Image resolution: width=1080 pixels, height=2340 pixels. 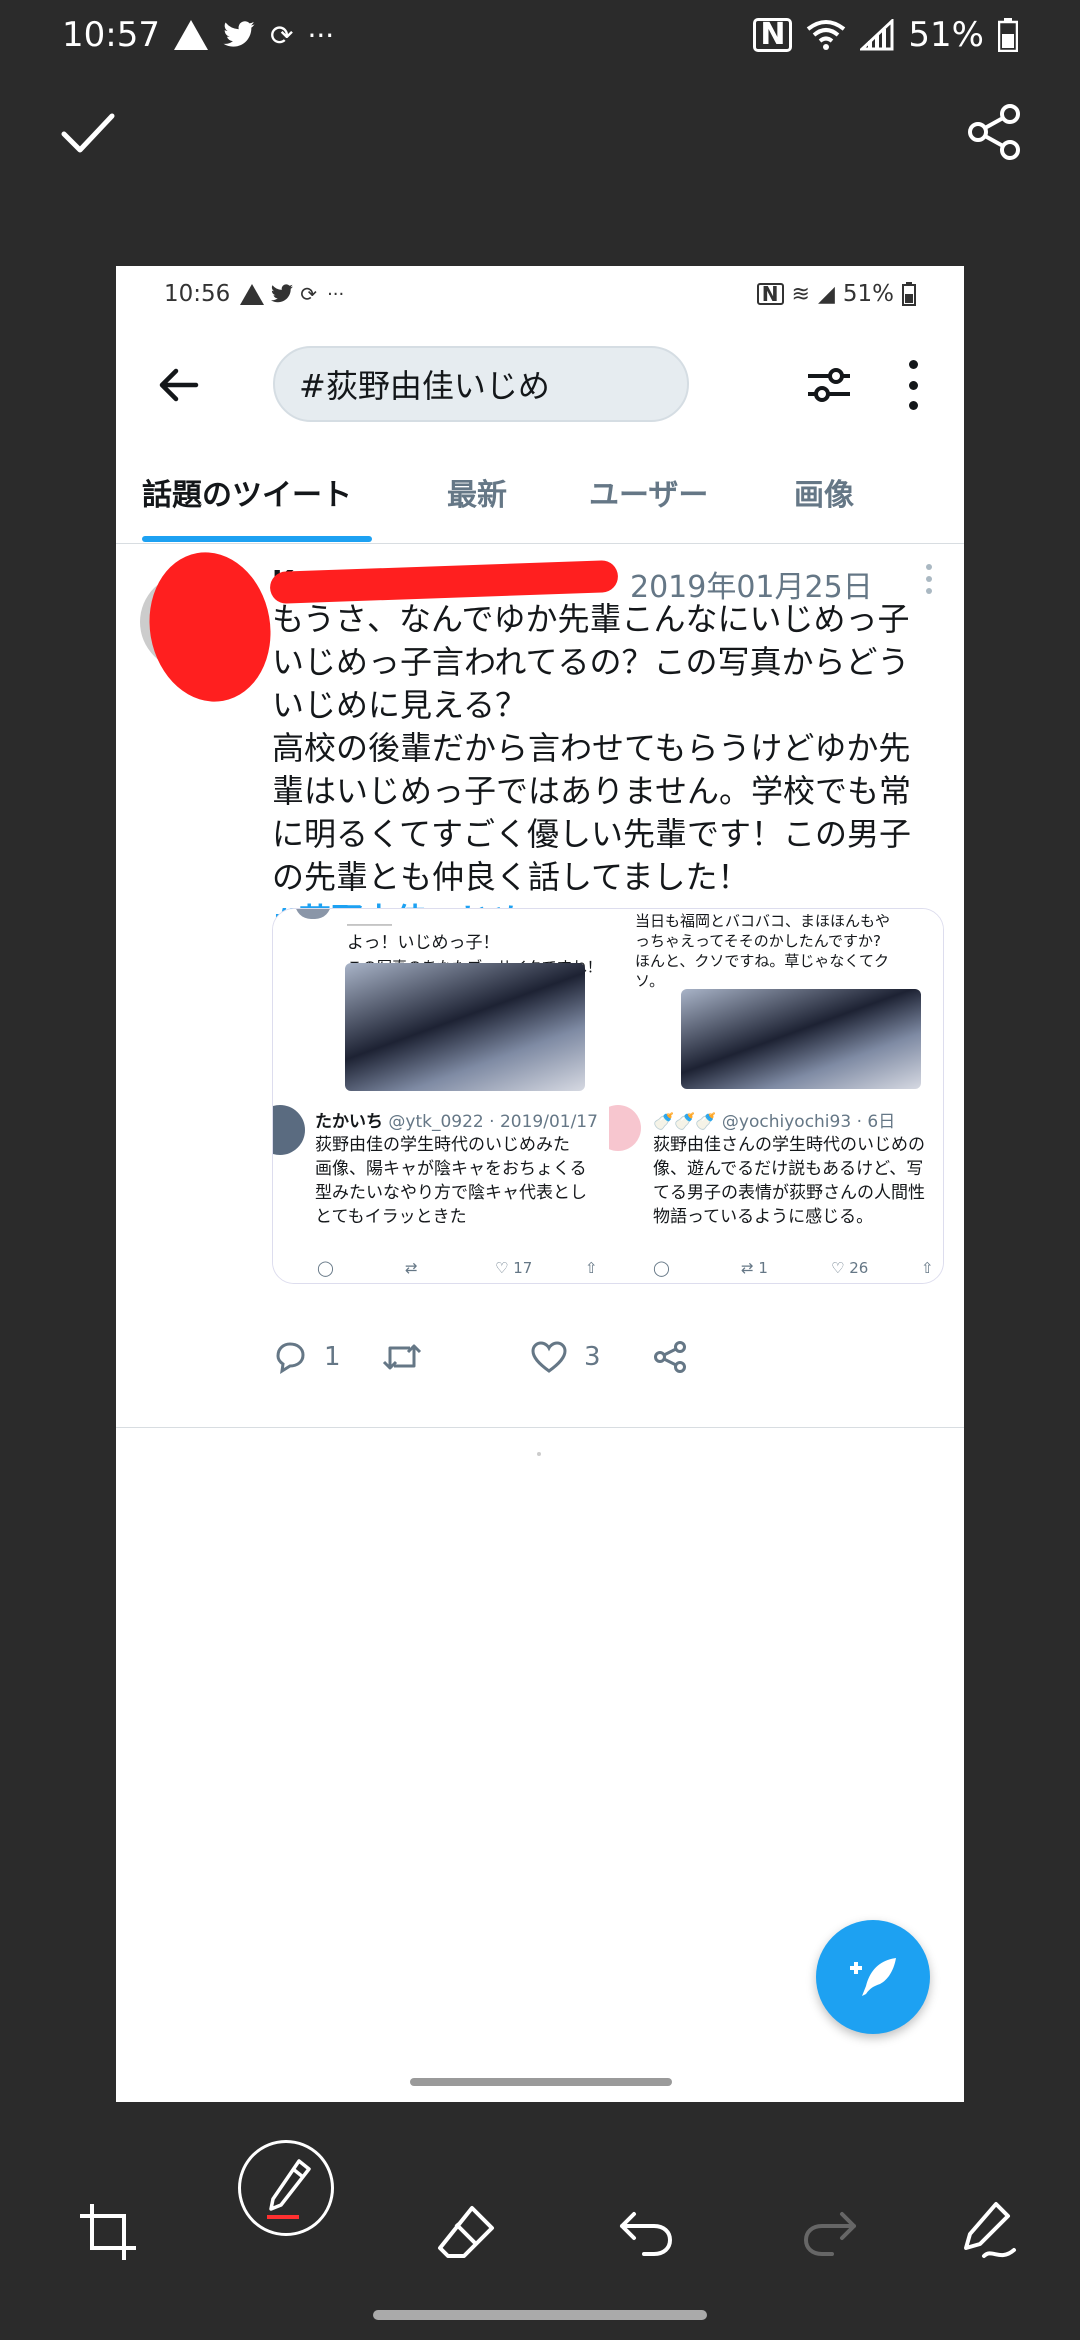 What do you see at coordinates (309, 294) in the screenshot?
I see `inner-sync-icon: ⟳` at bounding box center [309, 294].